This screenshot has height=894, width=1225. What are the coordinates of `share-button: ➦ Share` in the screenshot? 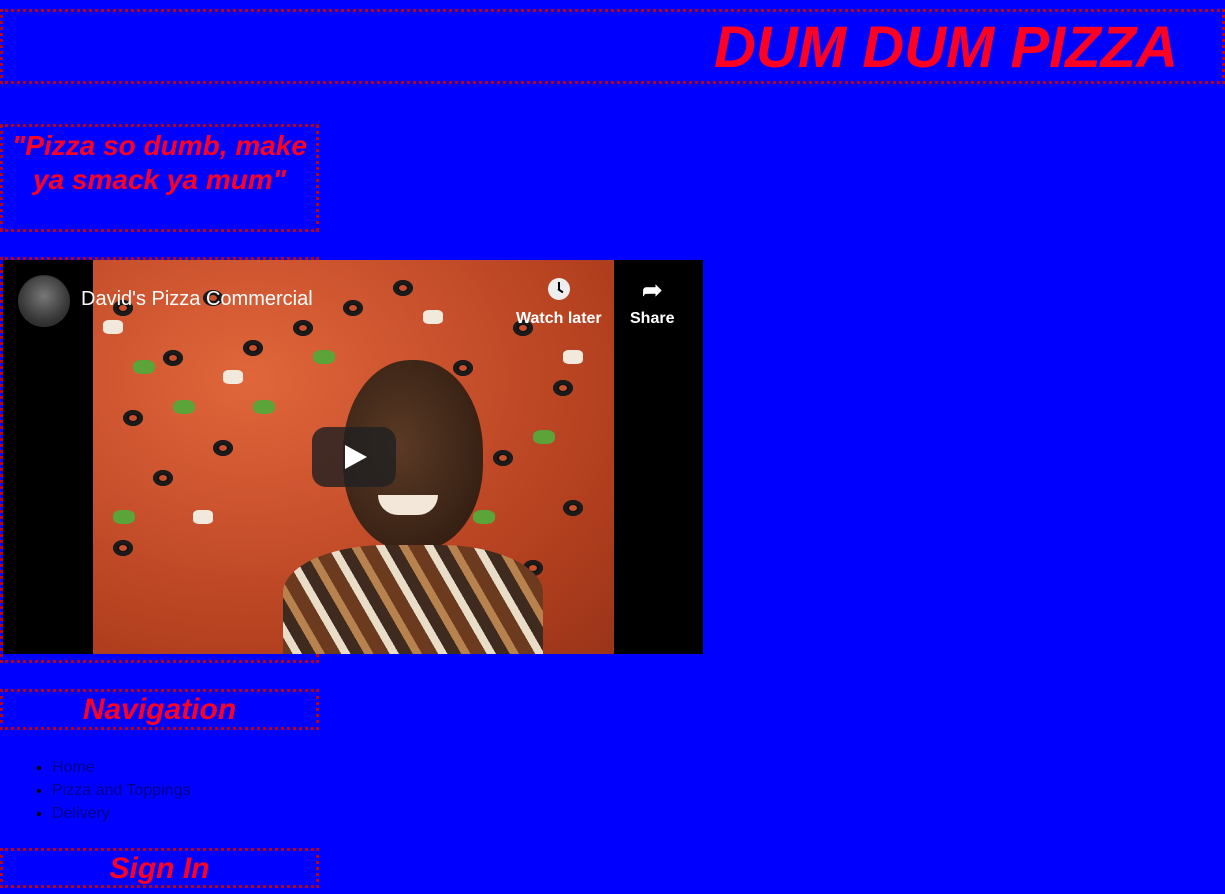 It's located at (652, 303).